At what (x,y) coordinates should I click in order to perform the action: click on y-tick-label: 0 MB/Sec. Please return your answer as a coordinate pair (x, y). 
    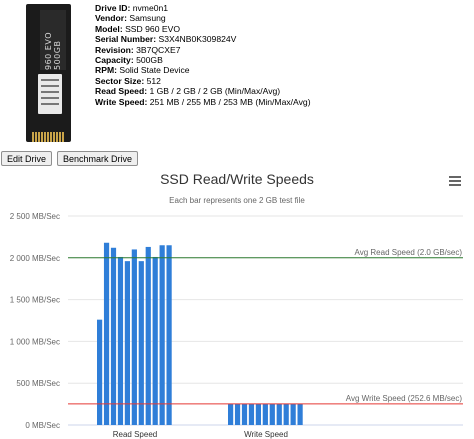
    Looking at the image, I should click on (42, 425).